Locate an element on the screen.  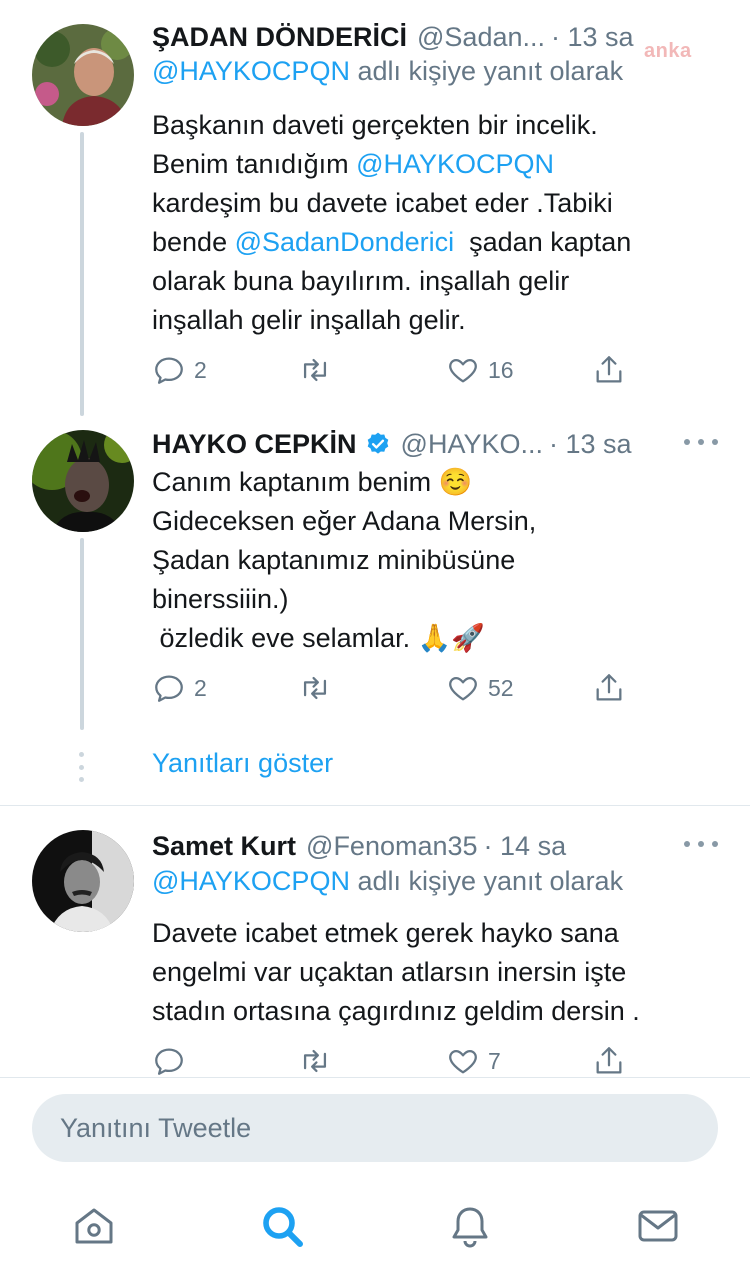
author-name: Samet Kurt is located at coordinates (224, 846).